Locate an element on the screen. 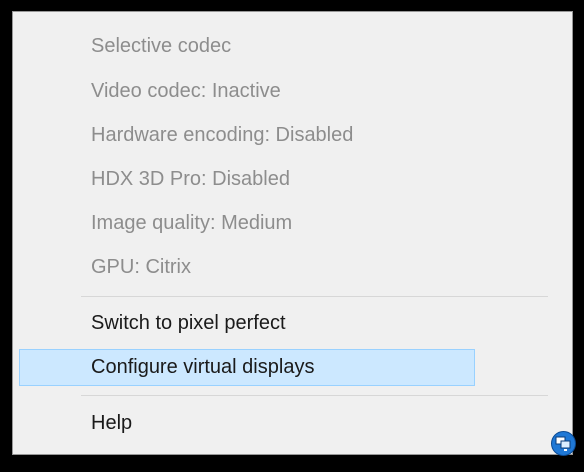 This screenshot has width=584, height=472. menu-item-configure-virtual-displays: Configure virtual displays is located at coordinates (247, 367).